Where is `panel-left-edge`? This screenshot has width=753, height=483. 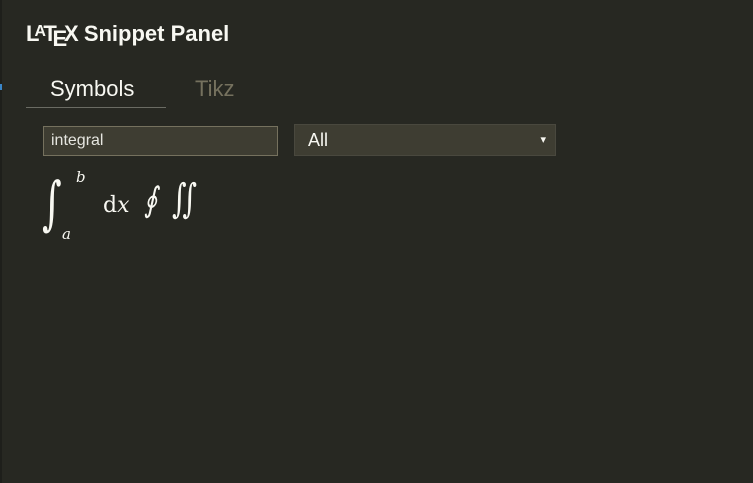 panel-left-edge is located at coordinates (1, 241).